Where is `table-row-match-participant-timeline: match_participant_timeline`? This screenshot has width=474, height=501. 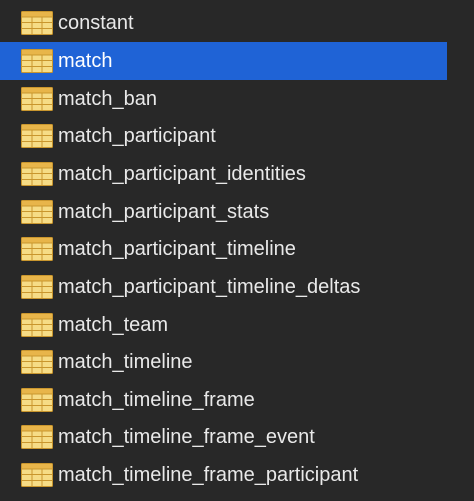 table-row-match-participant-timeline: match_participant_timeline is located at coordinates (237, 249).